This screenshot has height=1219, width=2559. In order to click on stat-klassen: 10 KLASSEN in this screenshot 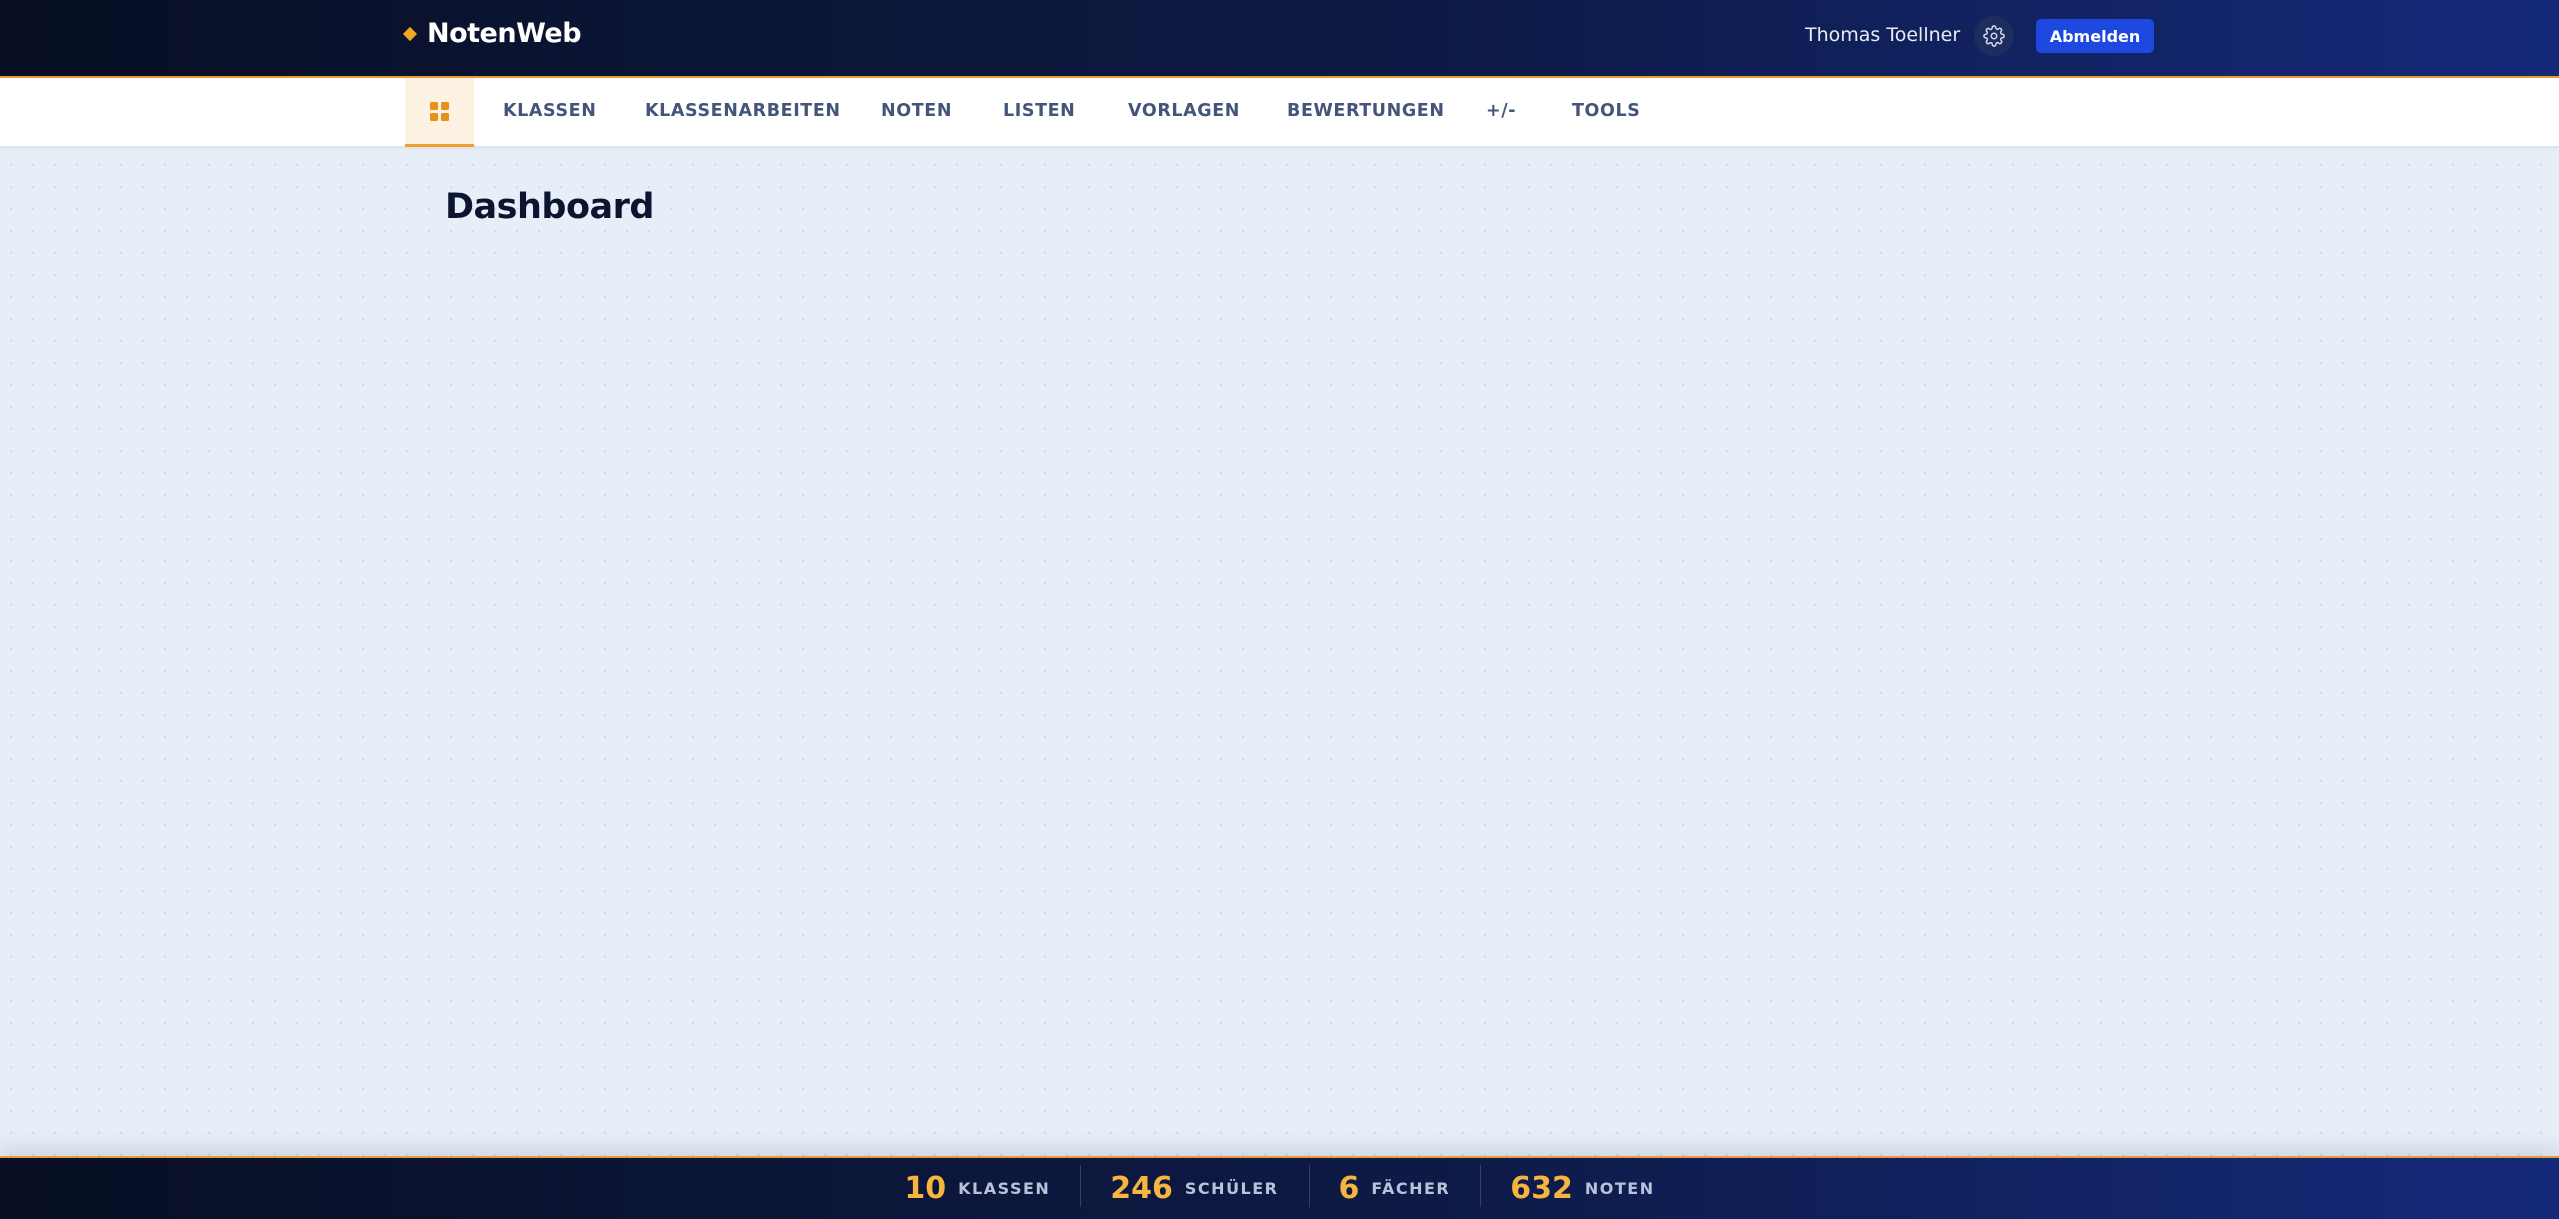, I will do `click(977, 1188)`.